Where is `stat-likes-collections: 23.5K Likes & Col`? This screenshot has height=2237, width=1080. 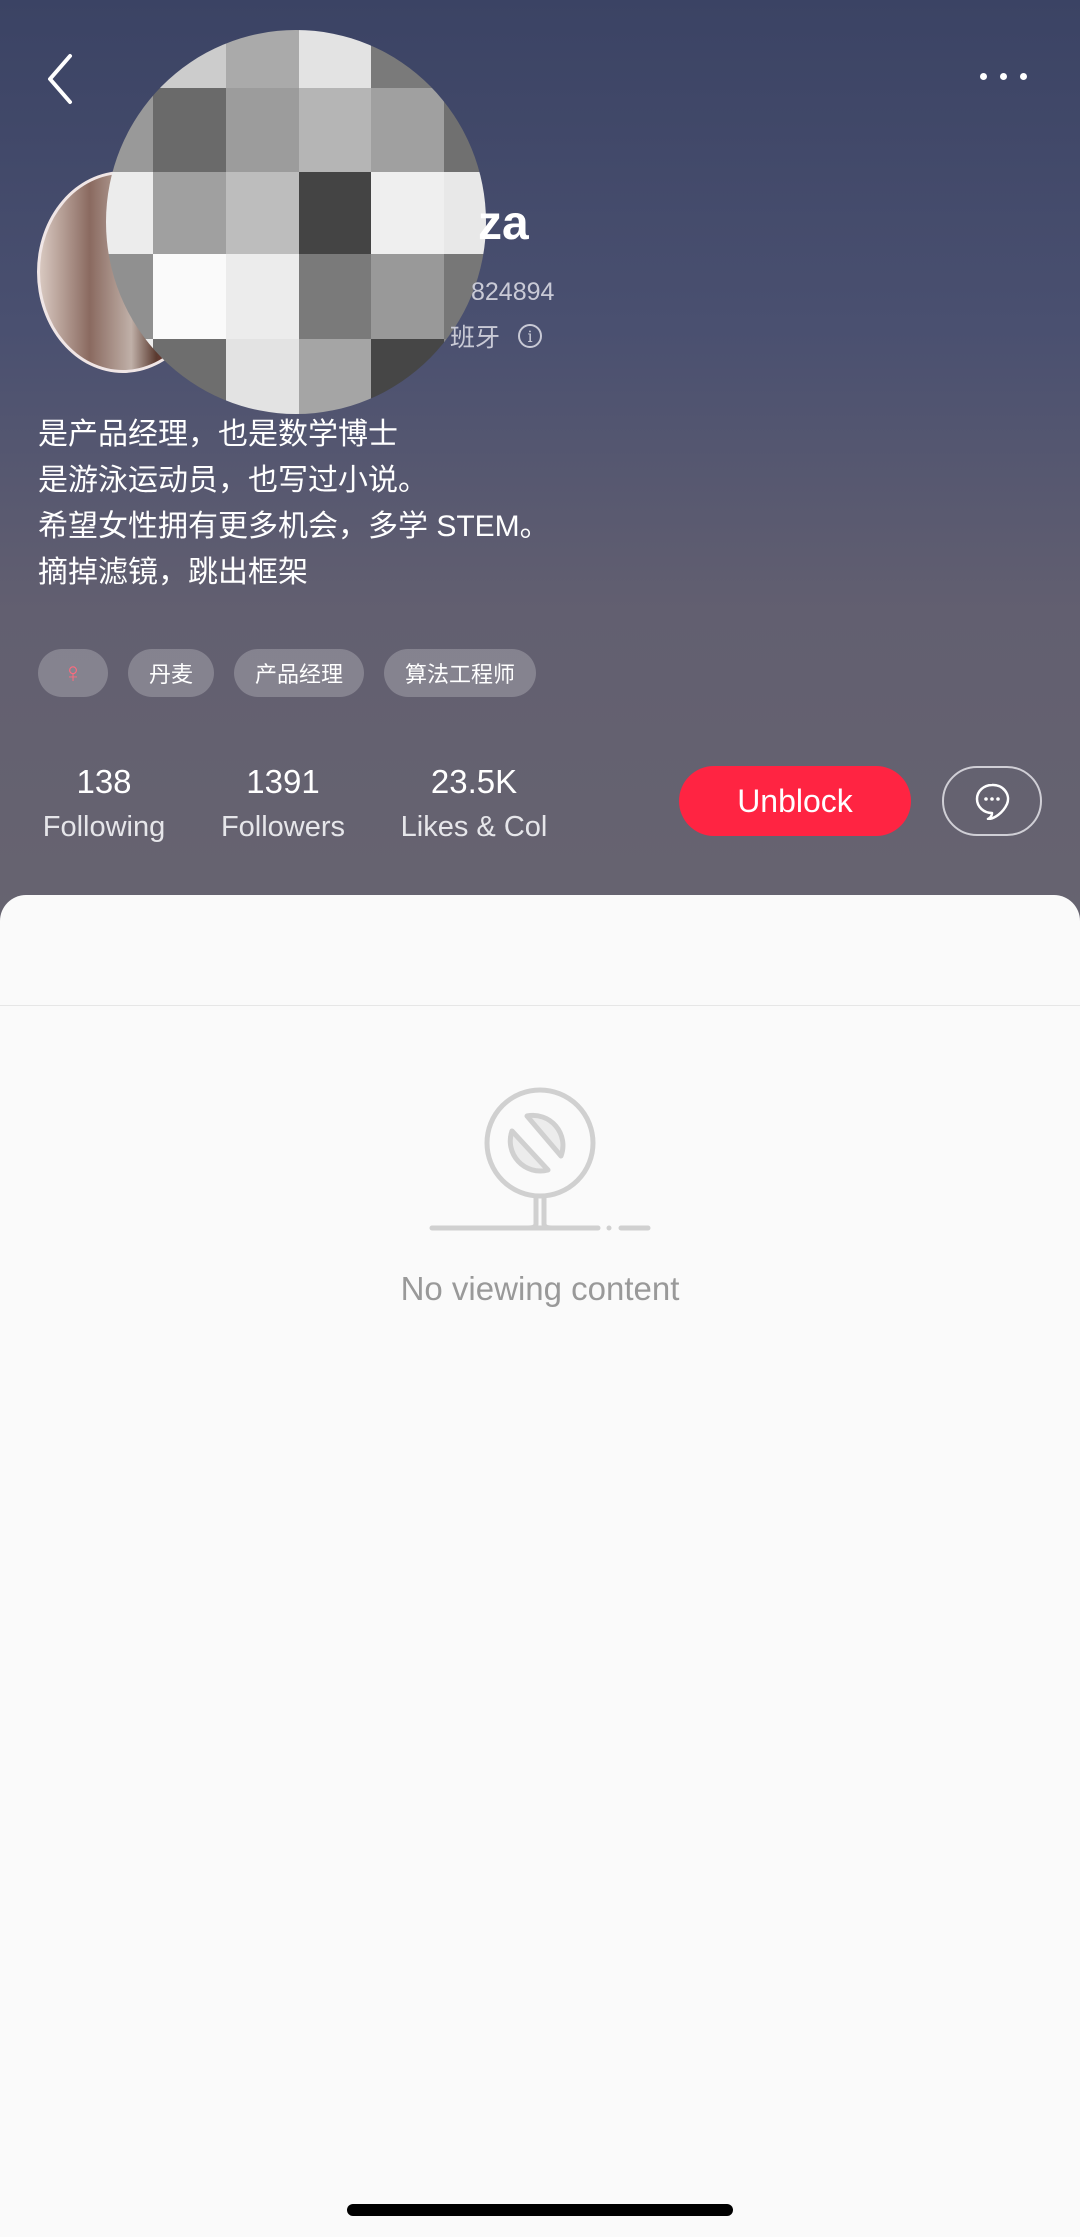 stat-likes-collections: 23.5K Likes & Col is located at coordinates (474, 807).